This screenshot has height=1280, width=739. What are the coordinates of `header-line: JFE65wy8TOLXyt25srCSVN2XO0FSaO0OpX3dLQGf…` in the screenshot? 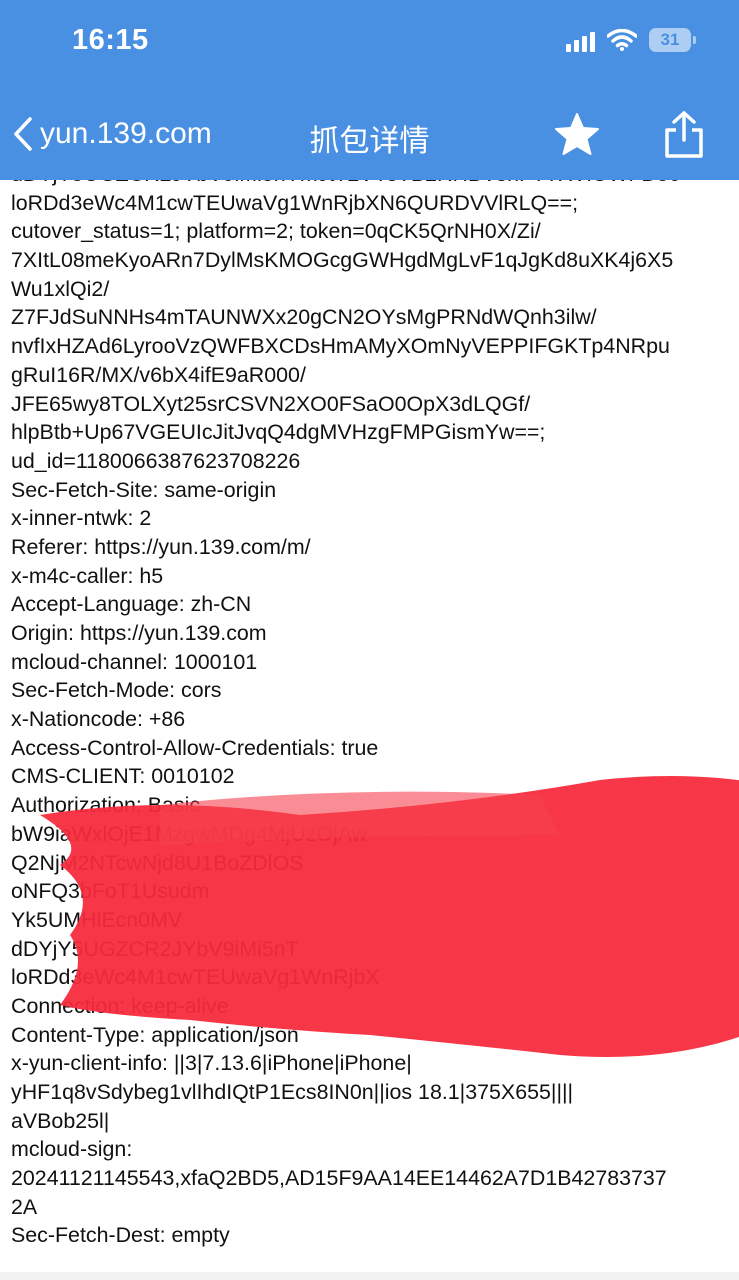 It's located at (271, 403).